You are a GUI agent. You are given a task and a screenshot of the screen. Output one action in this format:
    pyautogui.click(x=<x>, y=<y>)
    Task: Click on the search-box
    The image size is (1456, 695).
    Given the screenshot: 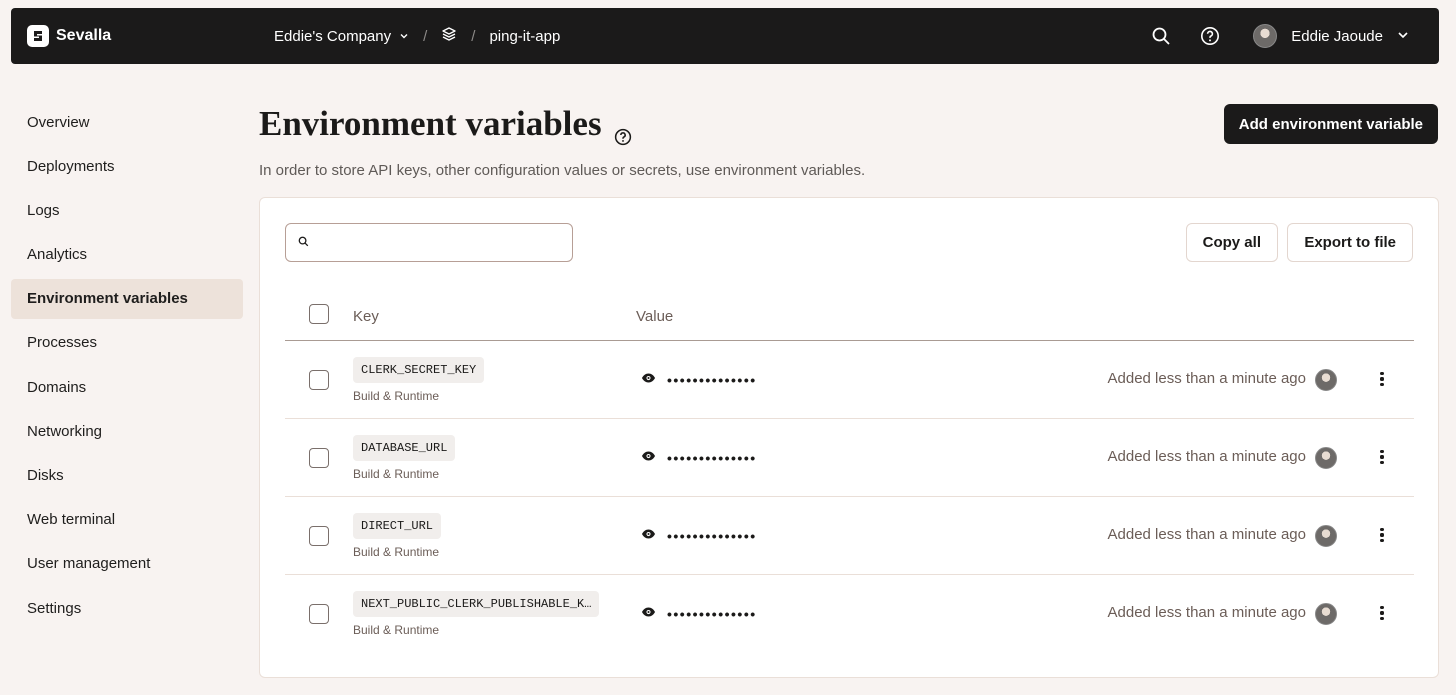 What is the action you would take?
    pyautogui.click(x=429, y=242)
    